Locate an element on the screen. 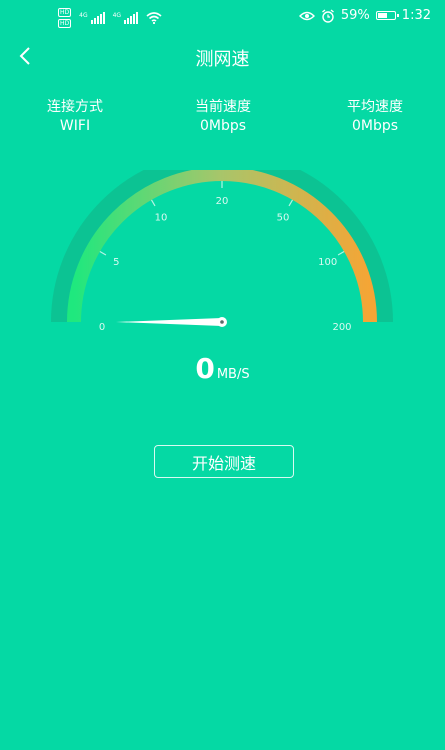 The width and height of the screenshot is (445, 750). average-speed-label: 平均速度 is located at coordinates (375, 107).